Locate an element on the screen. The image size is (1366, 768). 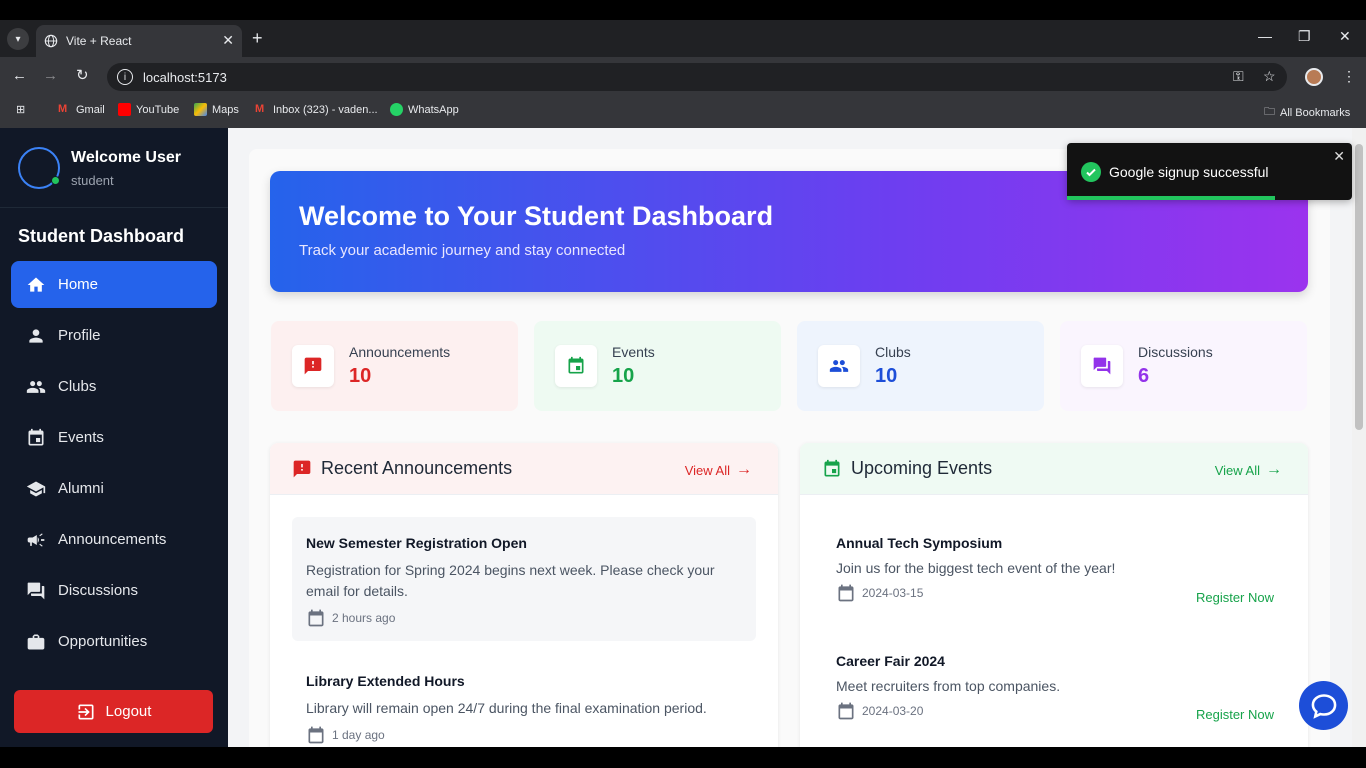
globe-icon is located at coordinates (51, 41).